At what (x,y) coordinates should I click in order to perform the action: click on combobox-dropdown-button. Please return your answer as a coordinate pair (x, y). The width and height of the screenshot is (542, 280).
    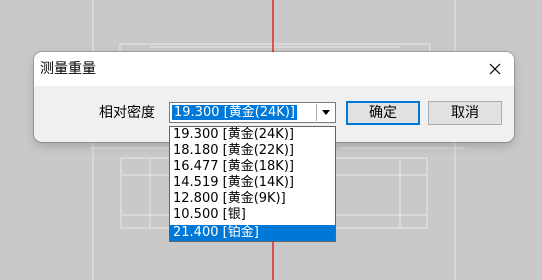
    Looking at the image, I should click on (325, 112).